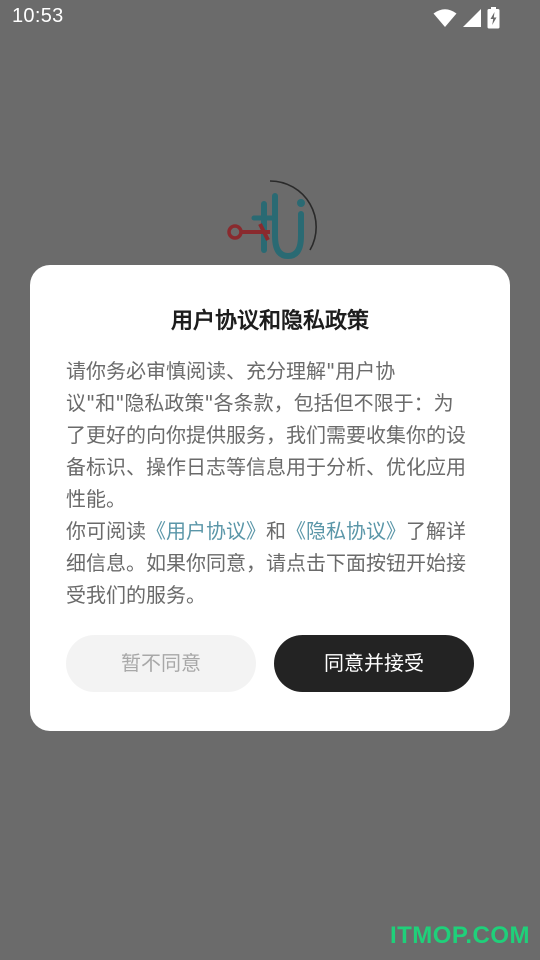 The image size is (540, 960). What do you see at coordinates (161, 663) in the screenshot?
I see `decline-button: 暂不同意` at bounding box center [161, 663].